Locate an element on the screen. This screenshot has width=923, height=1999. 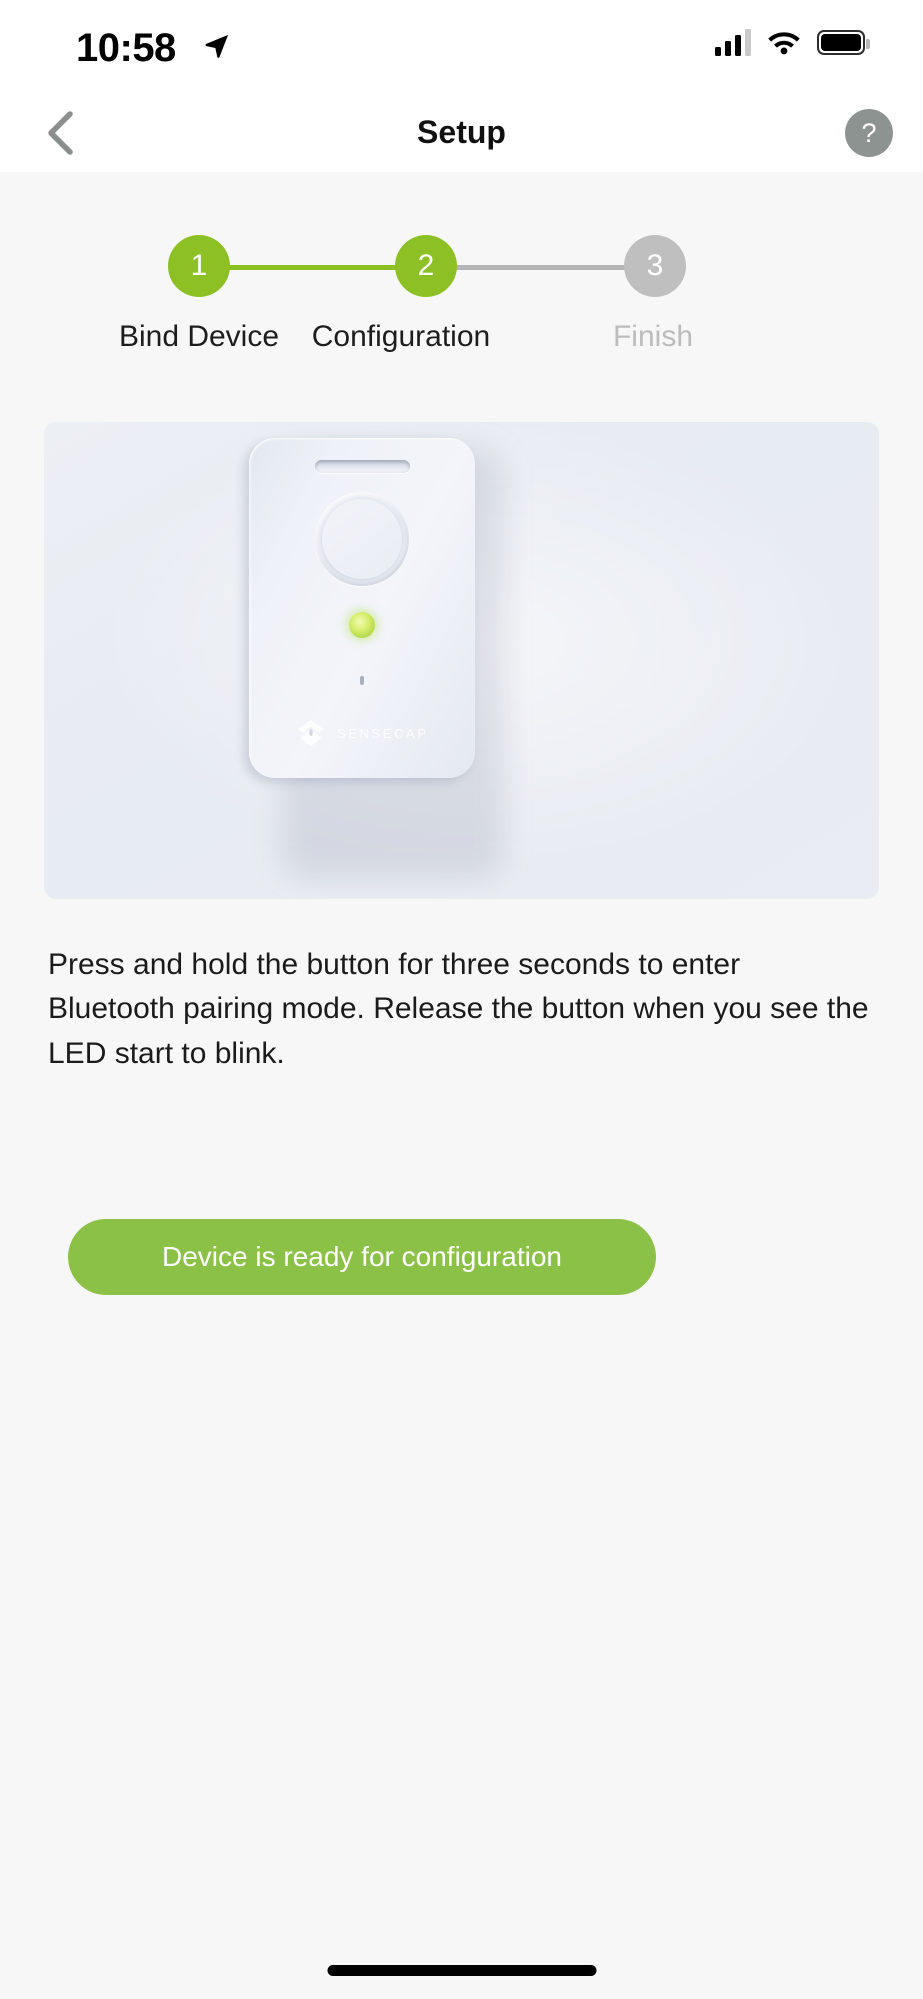
navigation-bar: Setup ? is located at coordinates (461, 133).